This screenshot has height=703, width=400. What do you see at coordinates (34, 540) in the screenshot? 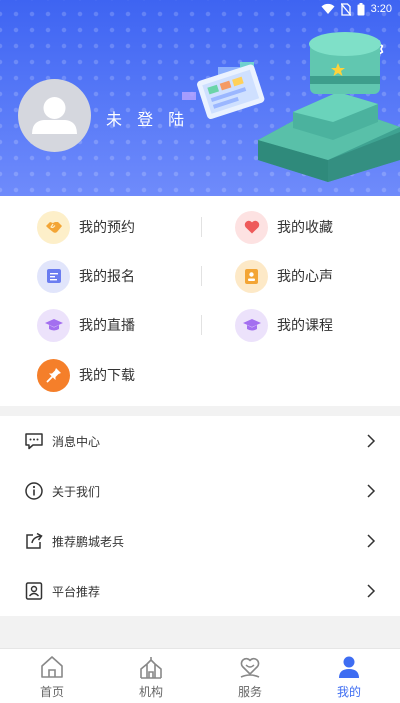
I see `share-icon` at bounding box center [34, 540].